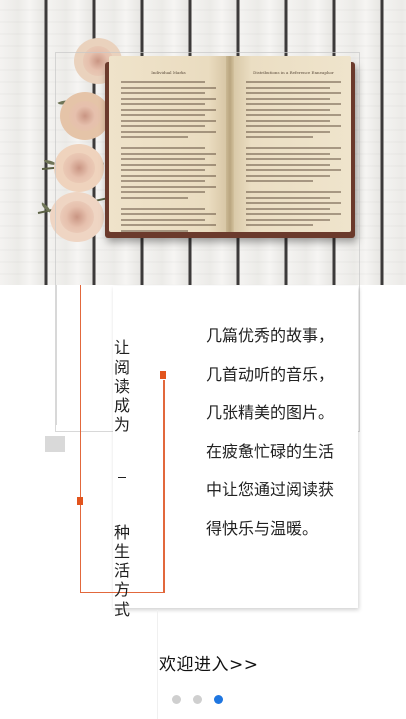  What do you see at coordinates (55, 444) in the screenshot?
I see `decorative-square` at bounding box center [55, 444].